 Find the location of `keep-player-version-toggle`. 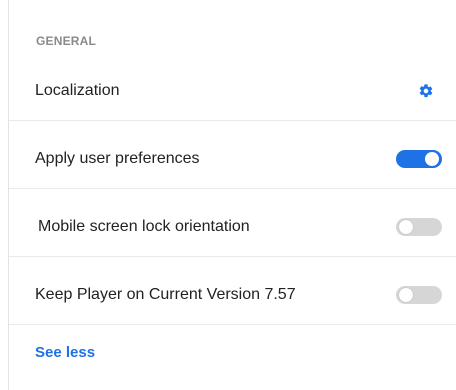

keep-player-version-toggle is located at coordinates (419, 295).